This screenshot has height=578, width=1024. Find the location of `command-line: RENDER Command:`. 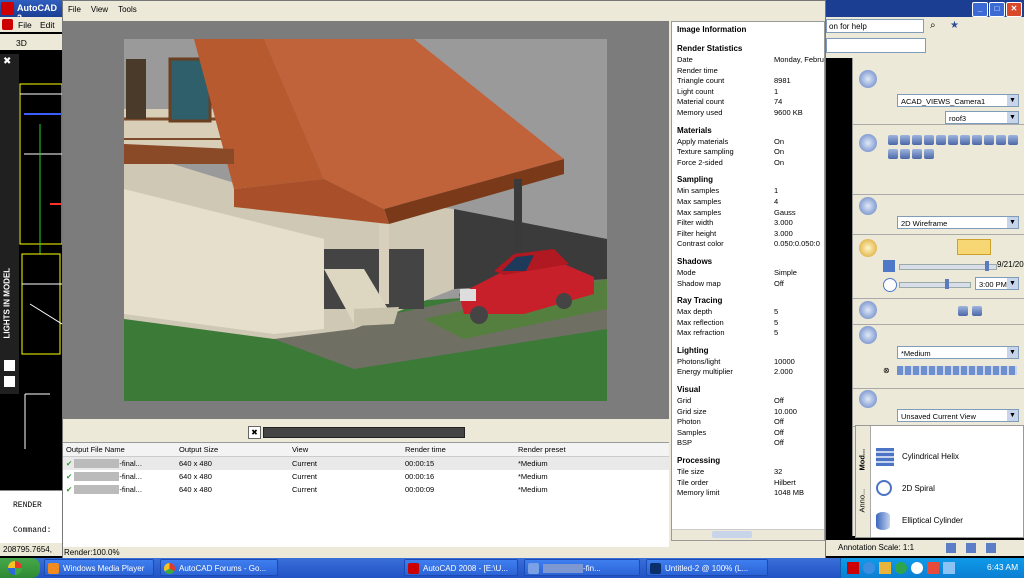

command-line: RENDER Command: is located at coordinates (31, 516).